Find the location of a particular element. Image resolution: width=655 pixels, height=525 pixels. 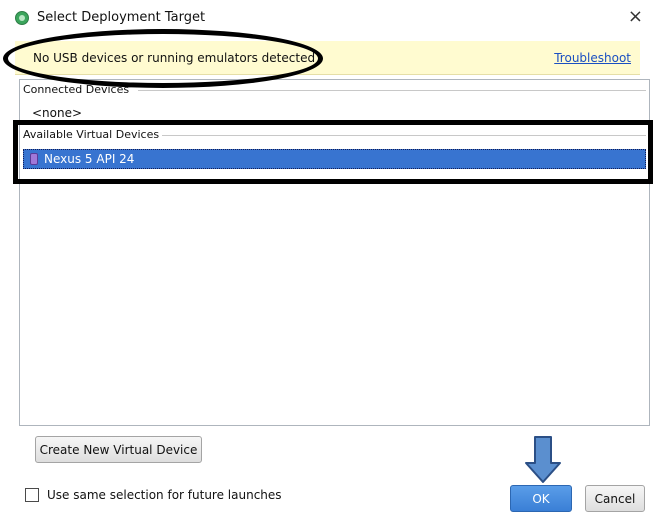

cancel-button: Cancel is located at coordinates (615, 498).